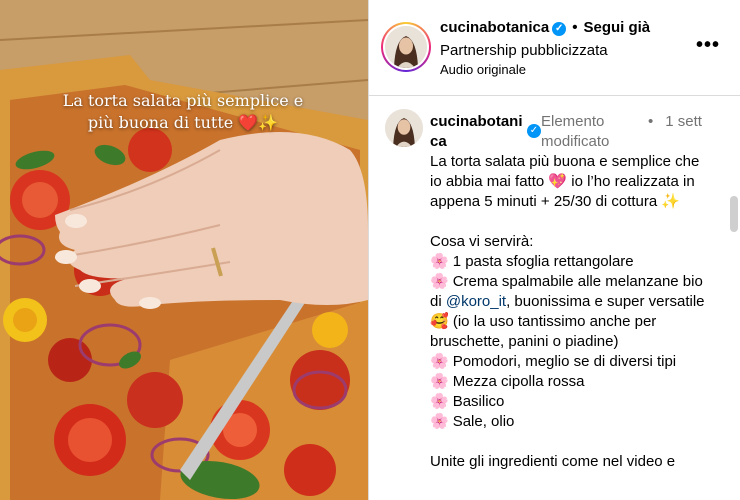 The width and height of the screenshot is (740, 500). What do you see at coordinates (478, 132) in the screenshot?
I see `comment-username: cucinabotanica` at bounding box center [478, 132].